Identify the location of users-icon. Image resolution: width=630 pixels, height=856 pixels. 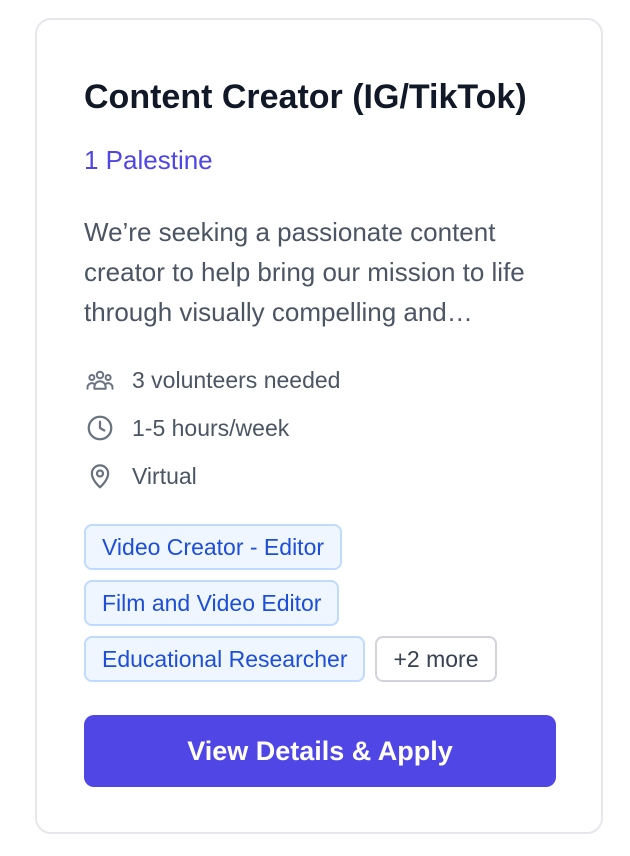
(100, 380).